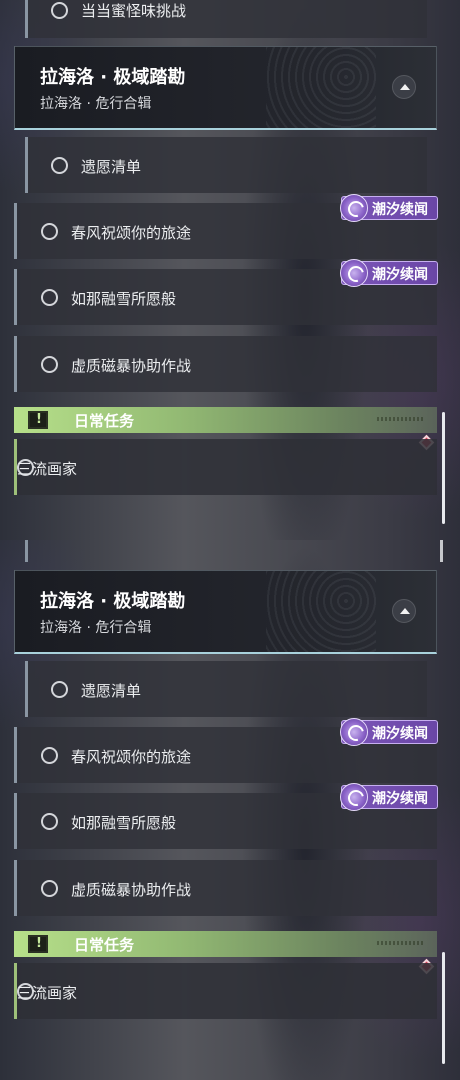  What do you see at coordinates (441, 551) in the screenshot?
I see `list-edge-line` at bounding box center [441, 551].